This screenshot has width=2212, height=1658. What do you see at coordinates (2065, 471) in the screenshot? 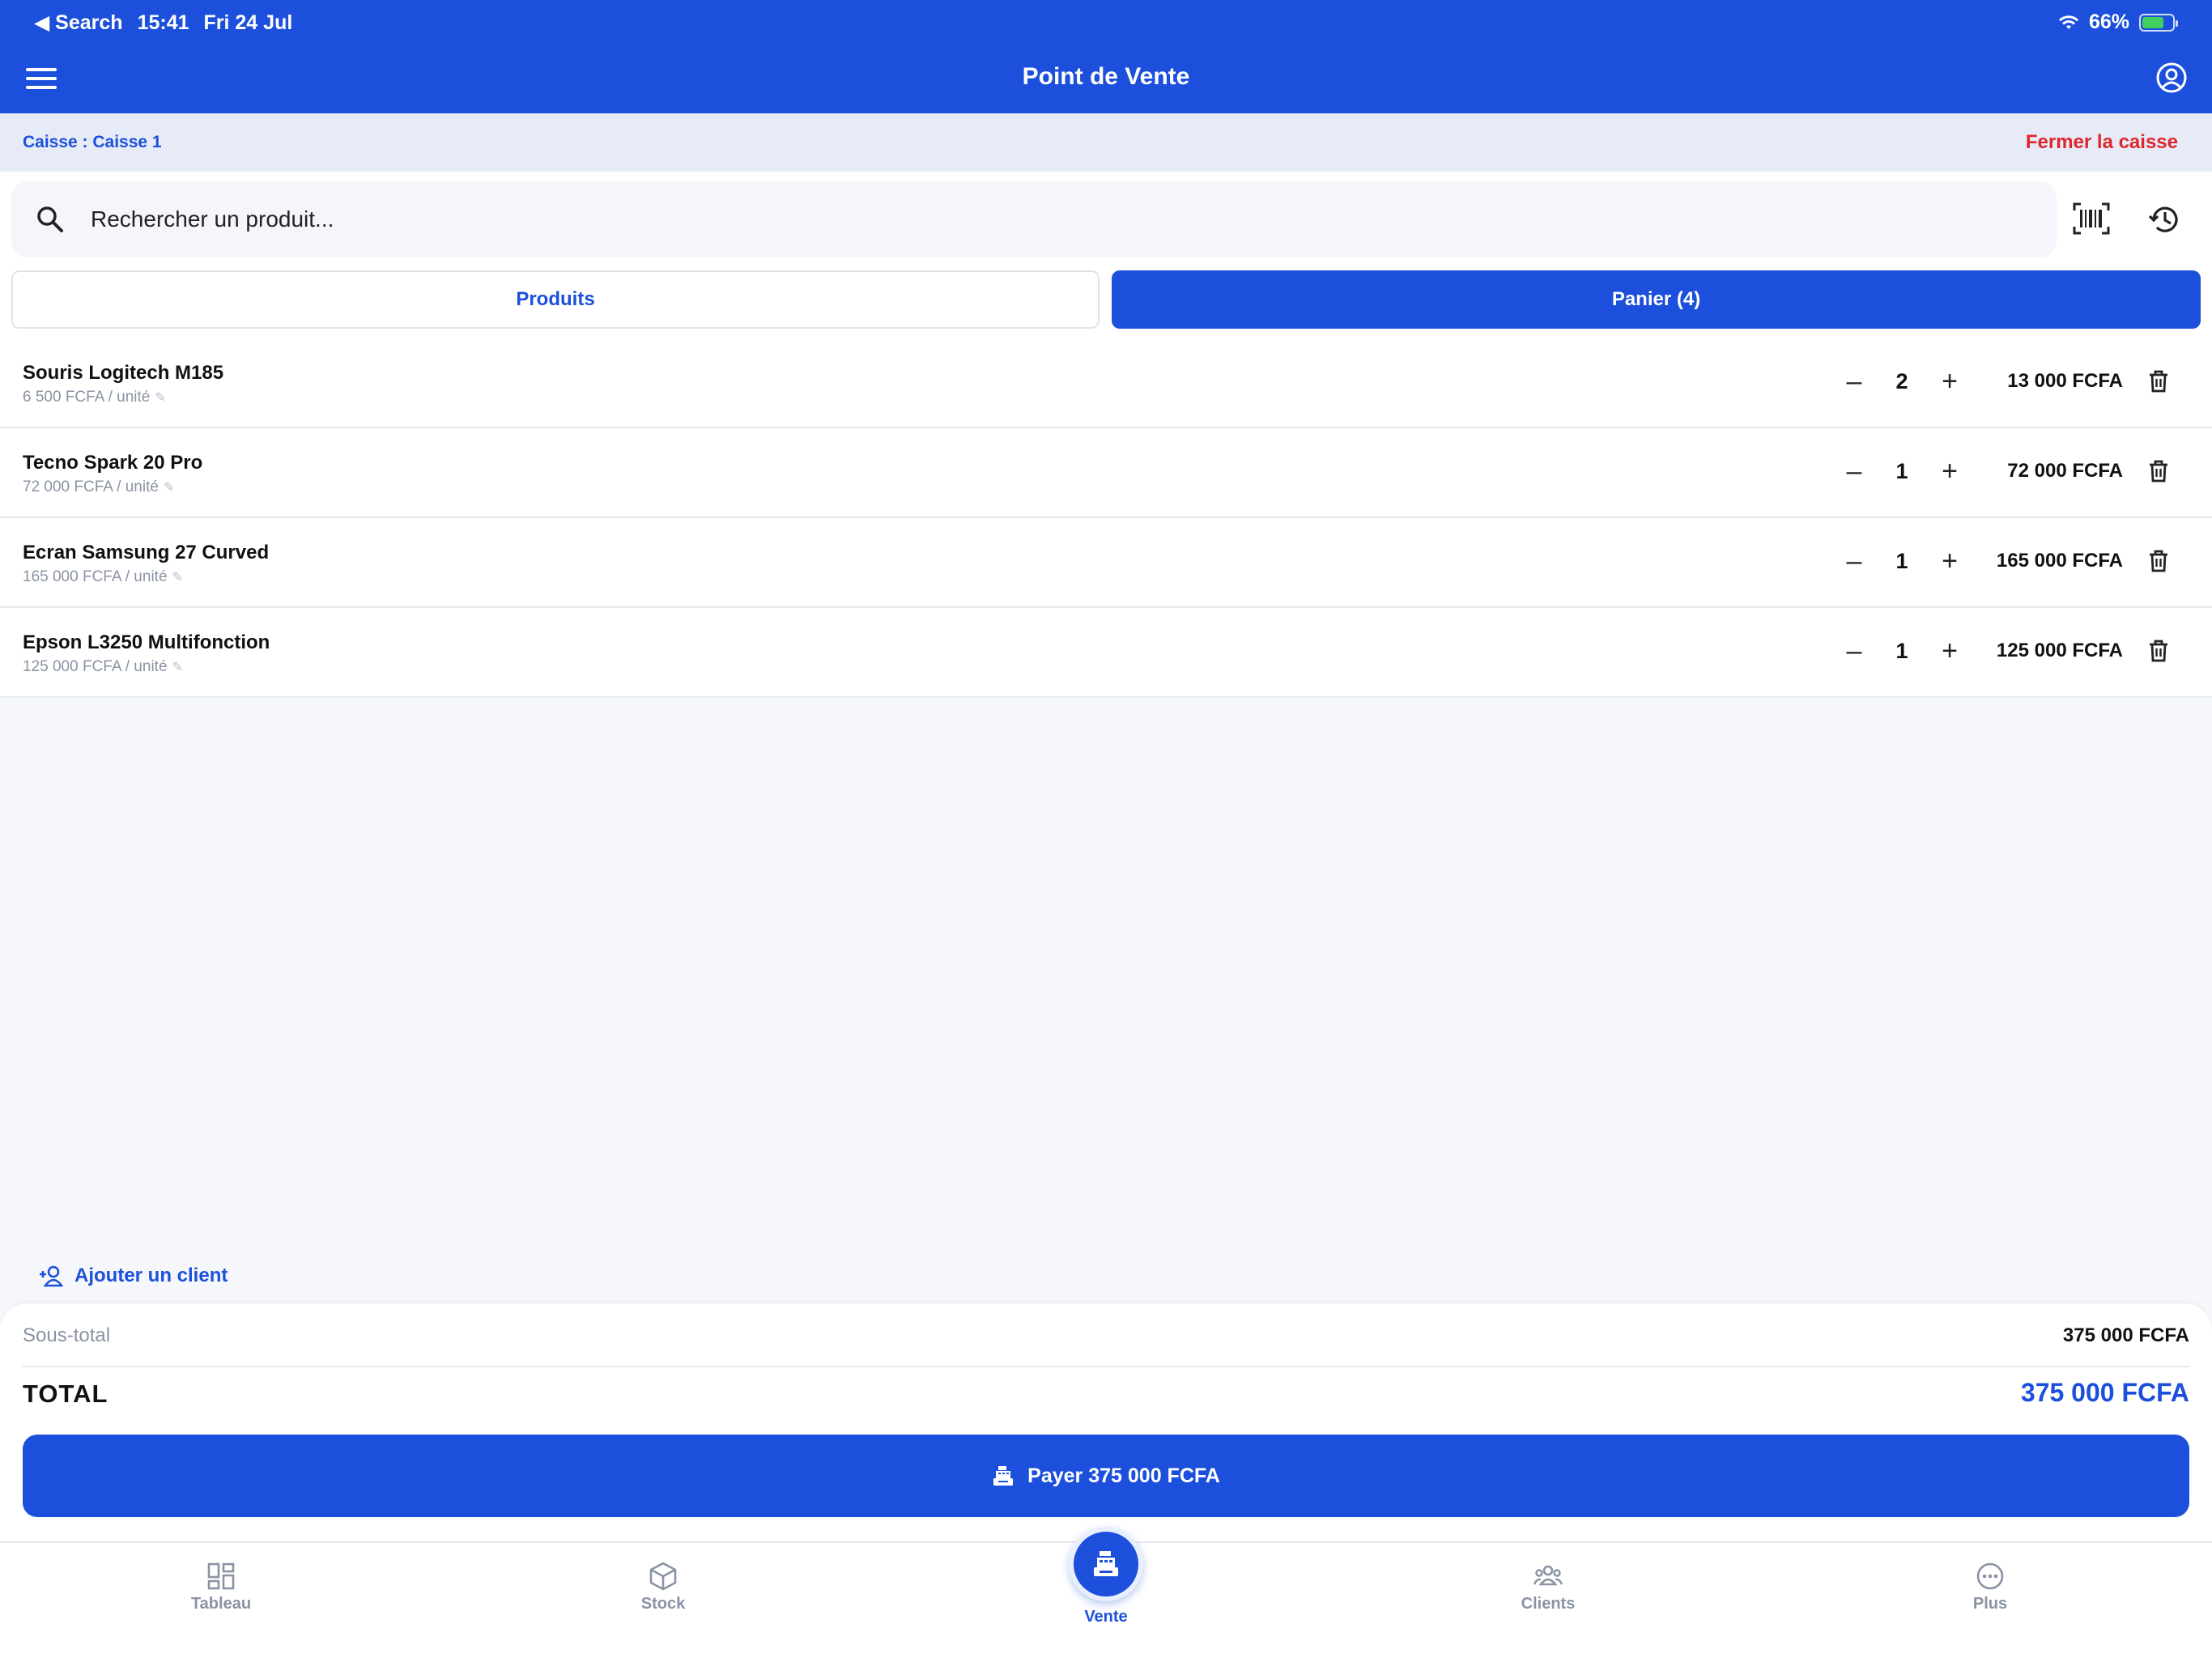
I see `item-line-total: 72 000 FCFA` at bounding box center [2065, 471].